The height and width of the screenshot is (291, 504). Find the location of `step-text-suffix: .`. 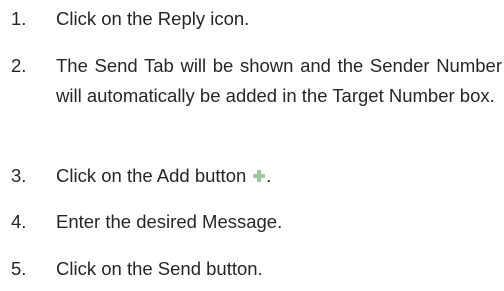

step-text-suffix: . is located at coordinates (269, 175).